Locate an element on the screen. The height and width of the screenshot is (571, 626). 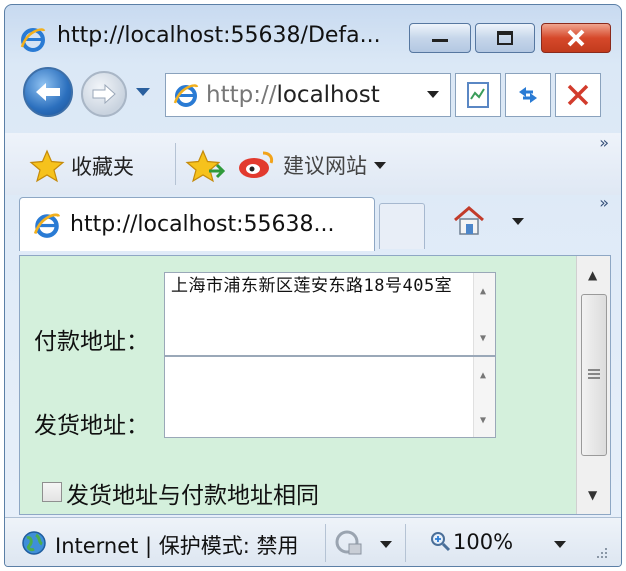
compatibility-view-icon is located at coordinates (478, 95).